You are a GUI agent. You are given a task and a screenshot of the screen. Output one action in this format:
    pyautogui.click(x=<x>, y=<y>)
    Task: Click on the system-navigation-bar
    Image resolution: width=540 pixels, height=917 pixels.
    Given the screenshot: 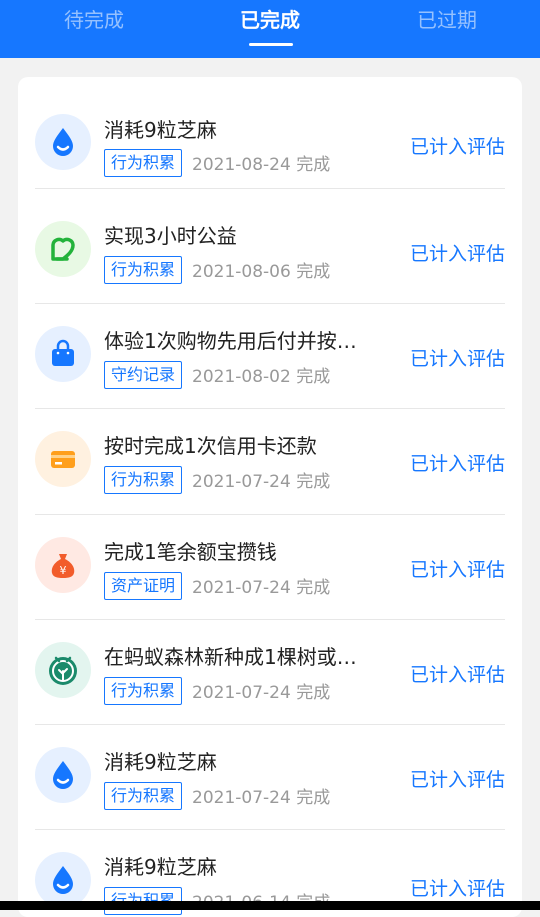 What is the action you would take?
    pyautogui.click(x=270, y=905)
    